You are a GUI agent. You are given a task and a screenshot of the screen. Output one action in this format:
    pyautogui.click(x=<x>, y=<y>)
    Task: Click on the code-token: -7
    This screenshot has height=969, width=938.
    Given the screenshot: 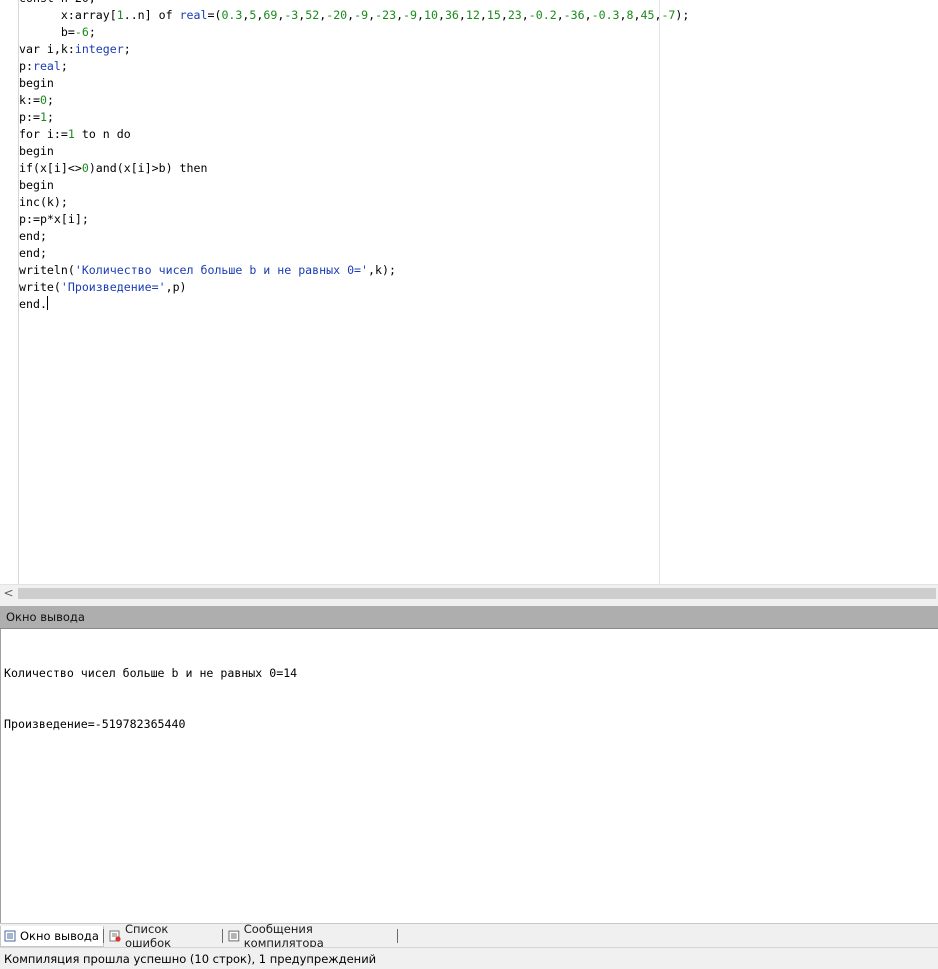 What is the action you would take?
    pyautogui.click(x=668, y=15)
    